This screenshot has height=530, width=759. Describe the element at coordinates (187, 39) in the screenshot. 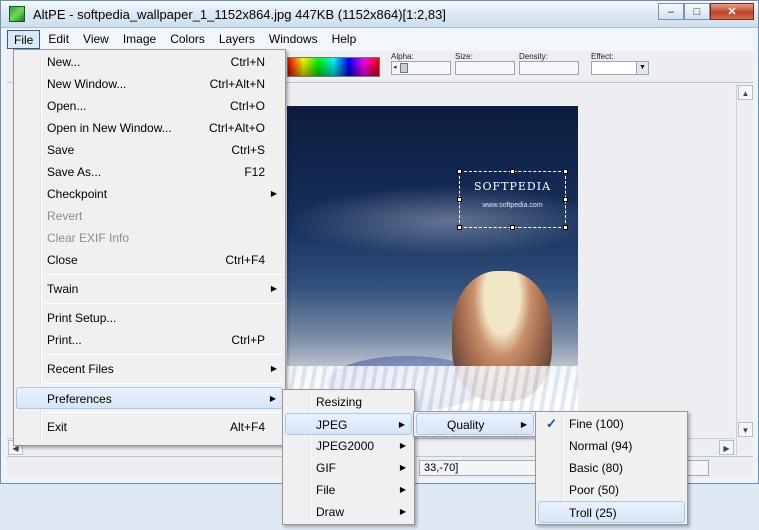

I see `menu-colors: Colors` at that location.